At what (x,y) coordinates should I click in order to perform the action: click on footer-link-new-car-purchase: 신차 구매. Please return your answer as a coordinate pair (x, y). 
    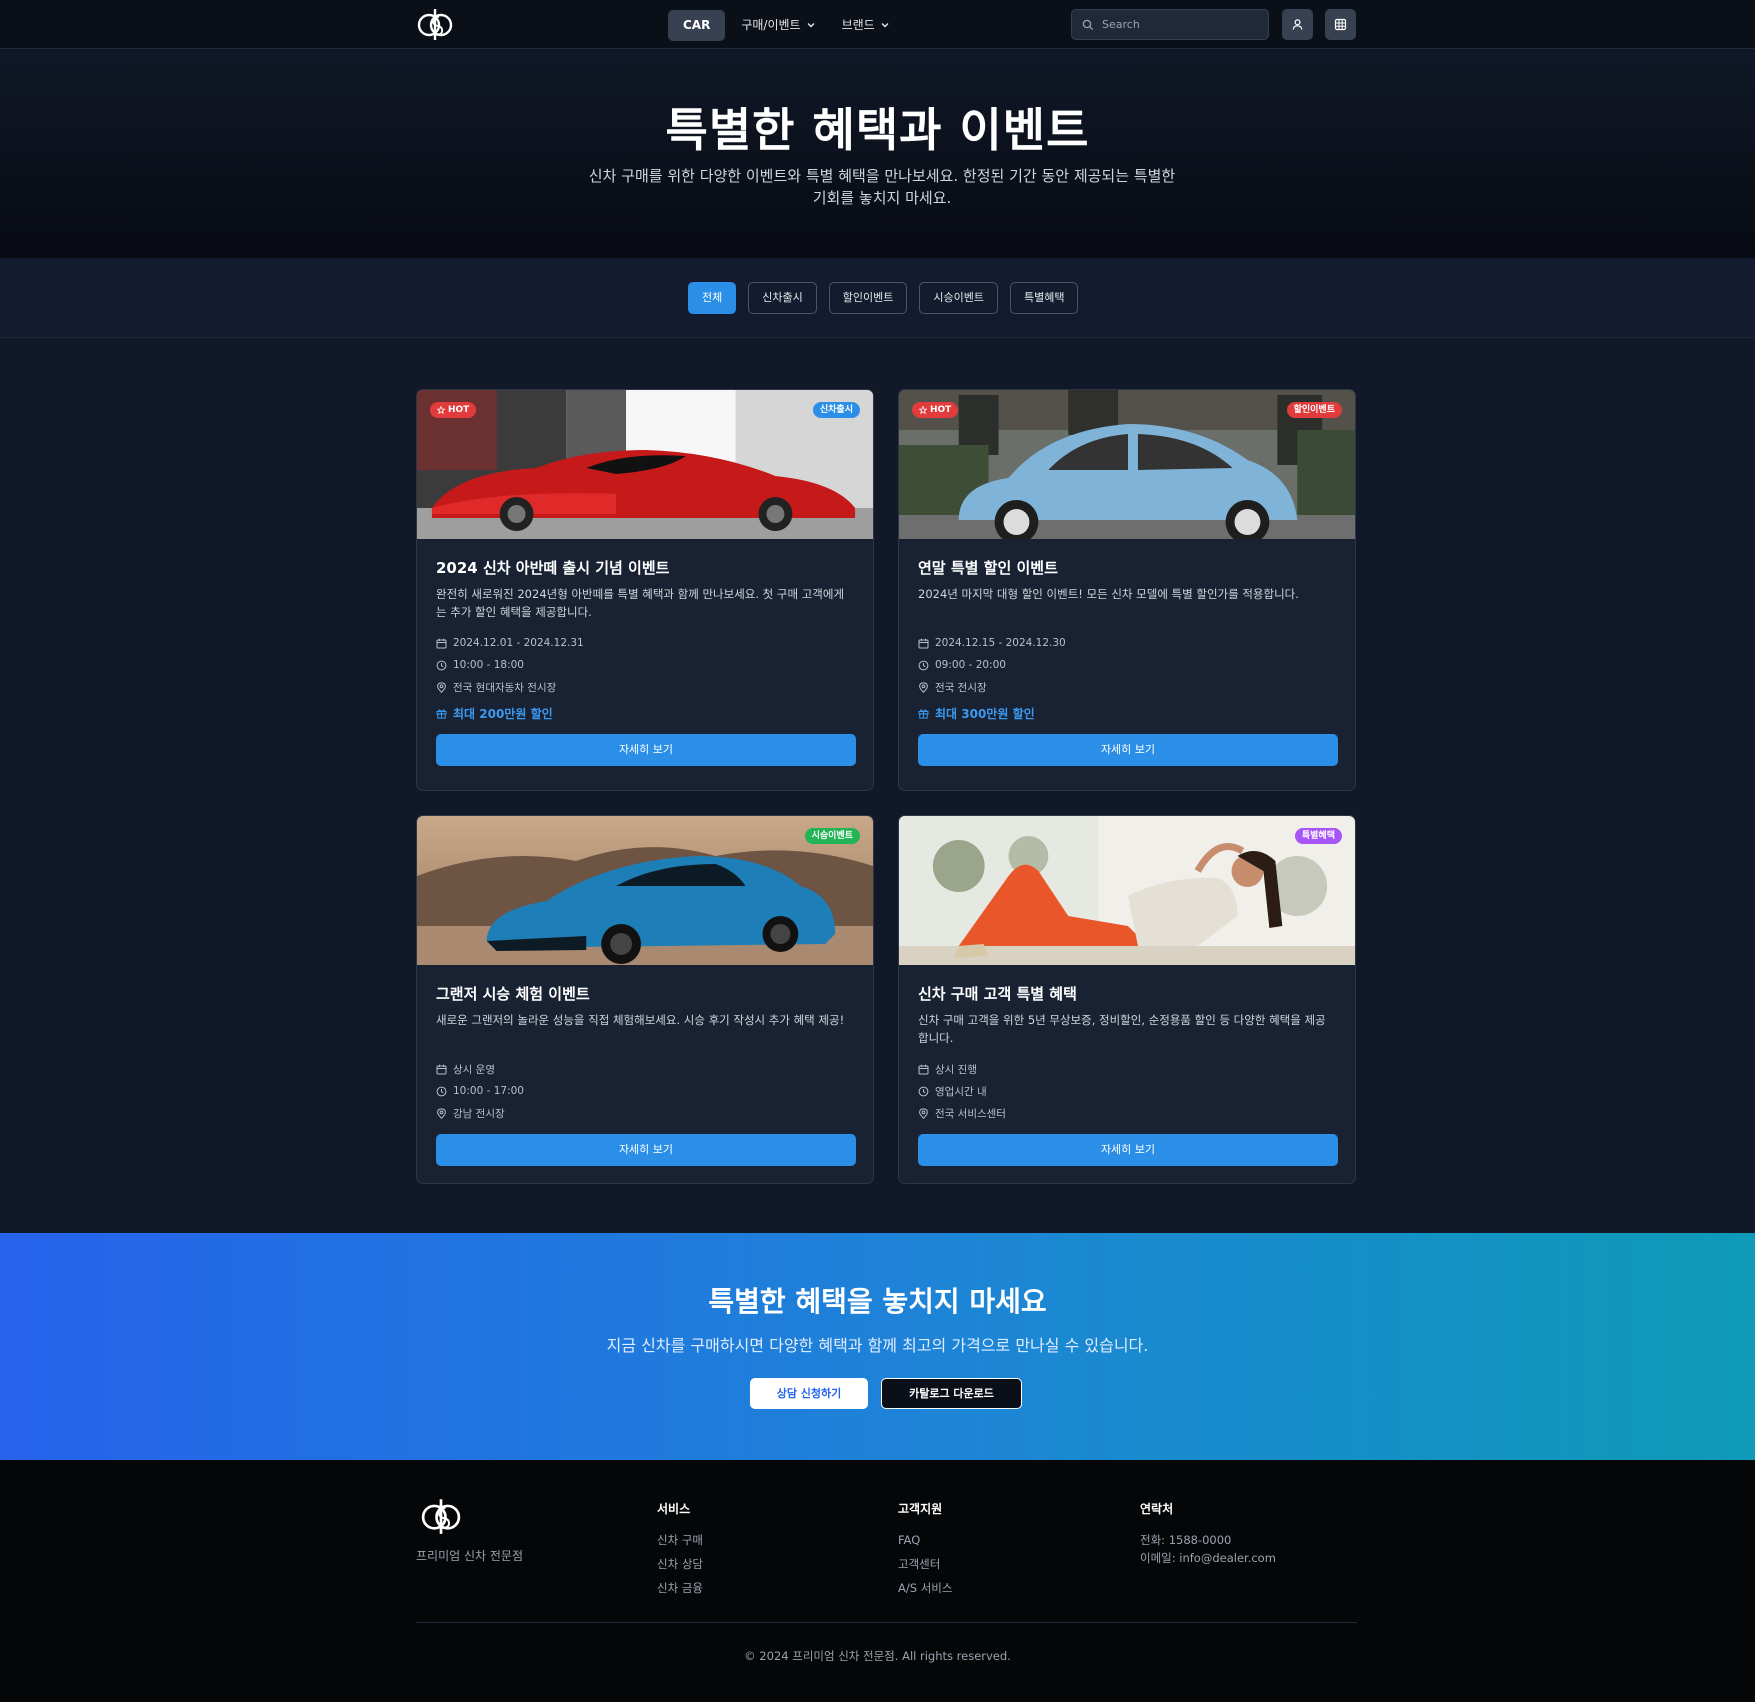
    Looking at the image, I should click on (680, 1543).